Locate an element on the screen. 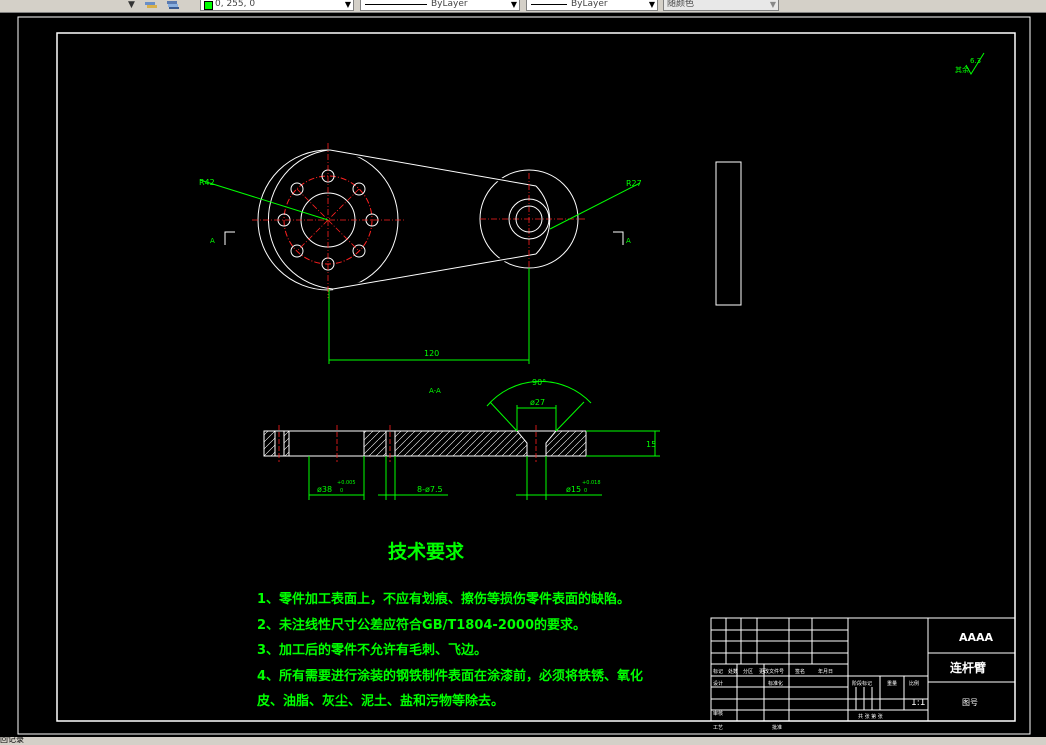 This screenshot has height=745, width=1046. header-change: 更改文件号 is located at coordinates (771, 671).